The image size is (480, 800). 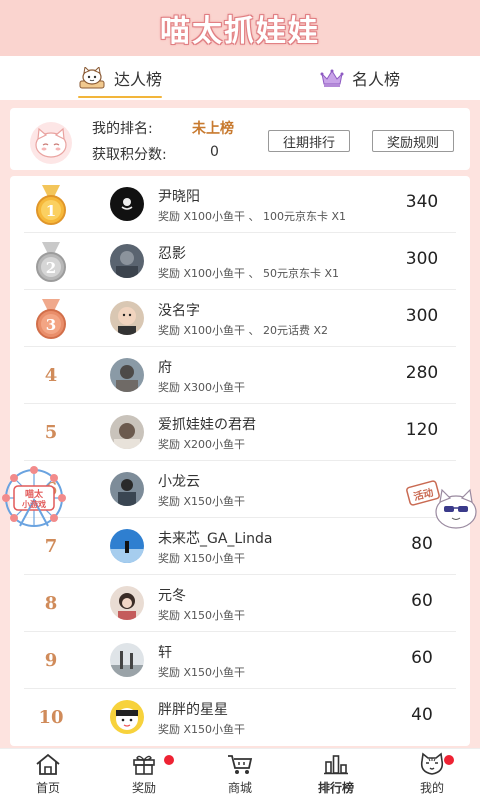 I want to click on leaderboard-row: 9 轩 奖励 X150小鱼干 60, so click(x=240, y=660).